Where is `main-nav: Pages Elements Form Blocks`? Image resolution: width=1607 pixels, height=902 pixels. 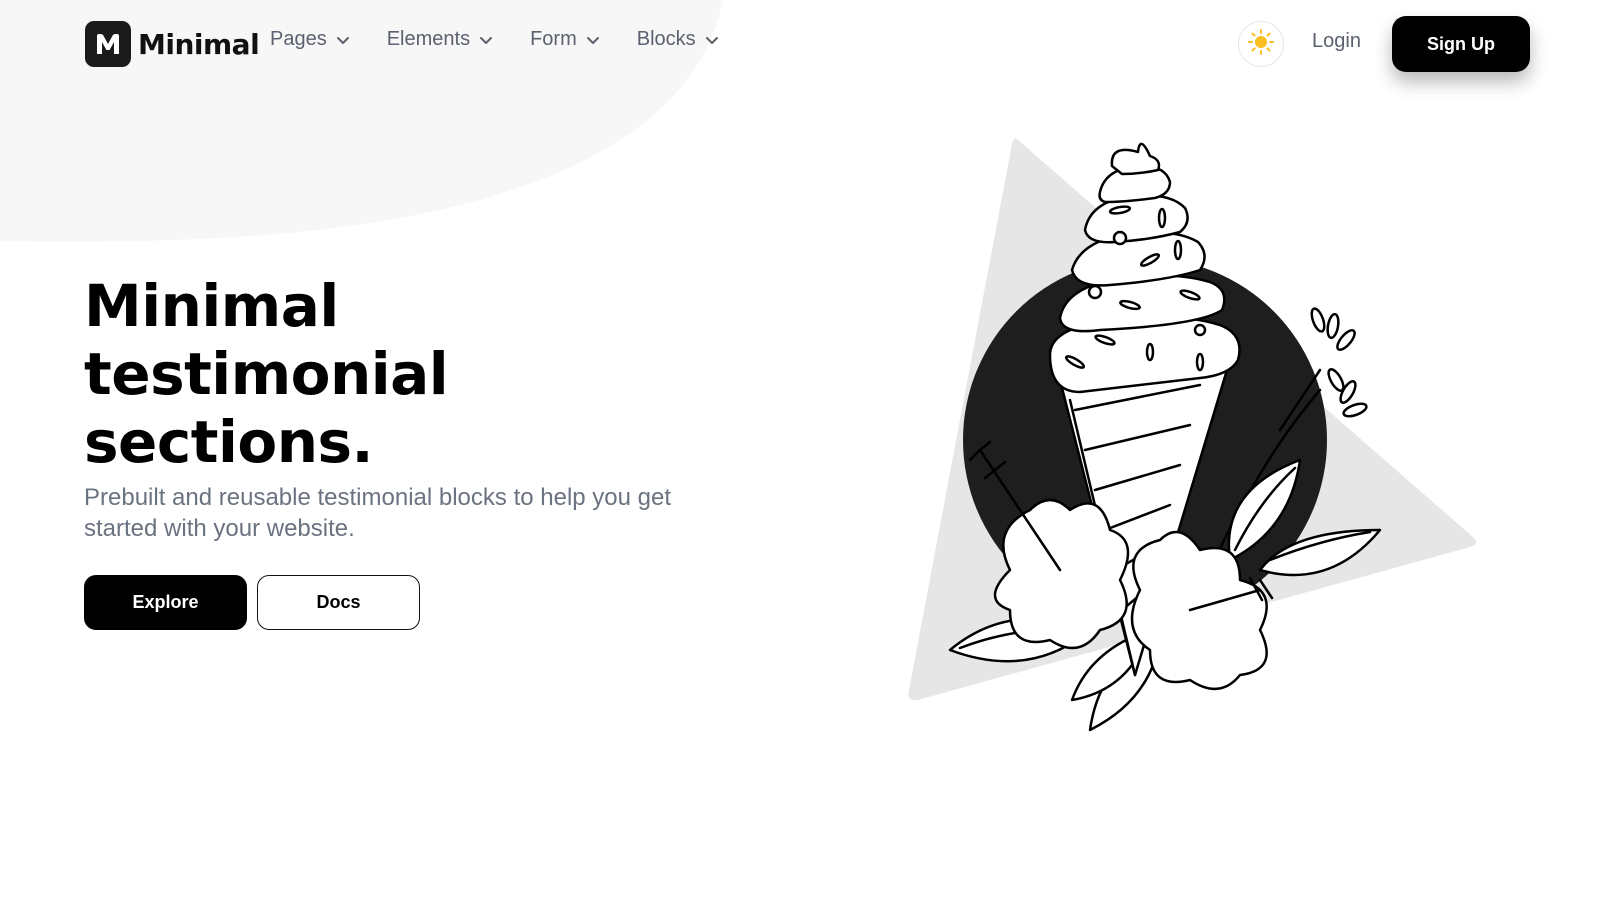 main-nav: Pages Elements Form Blocks is located at coordinates (513, 39).